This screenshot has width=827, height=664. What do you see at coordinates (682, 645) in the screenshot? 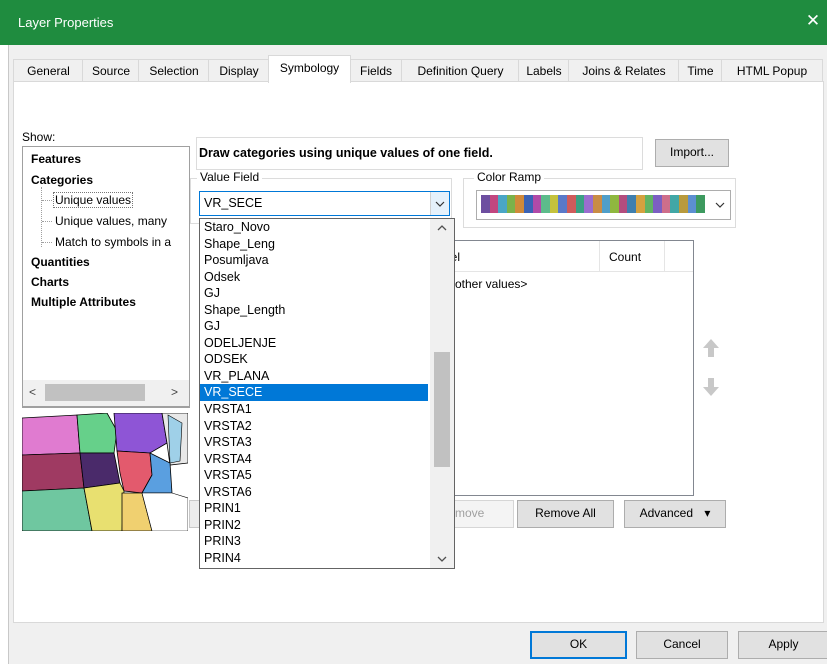
I see `cancel-button: Cancel` at bounding box center [682, 645].